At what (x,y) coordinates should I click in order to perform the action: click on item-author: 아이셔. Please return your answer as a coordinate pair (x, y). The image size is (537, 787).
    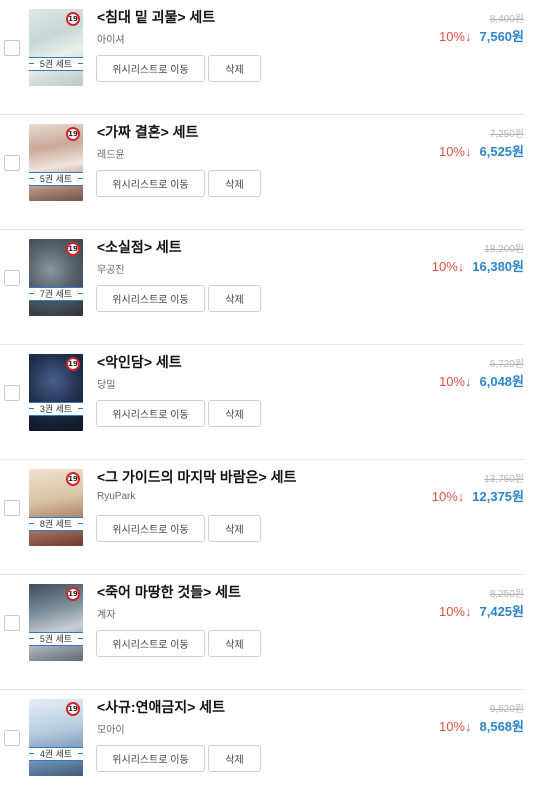
    Looking at the image, I should click on (111, 38).